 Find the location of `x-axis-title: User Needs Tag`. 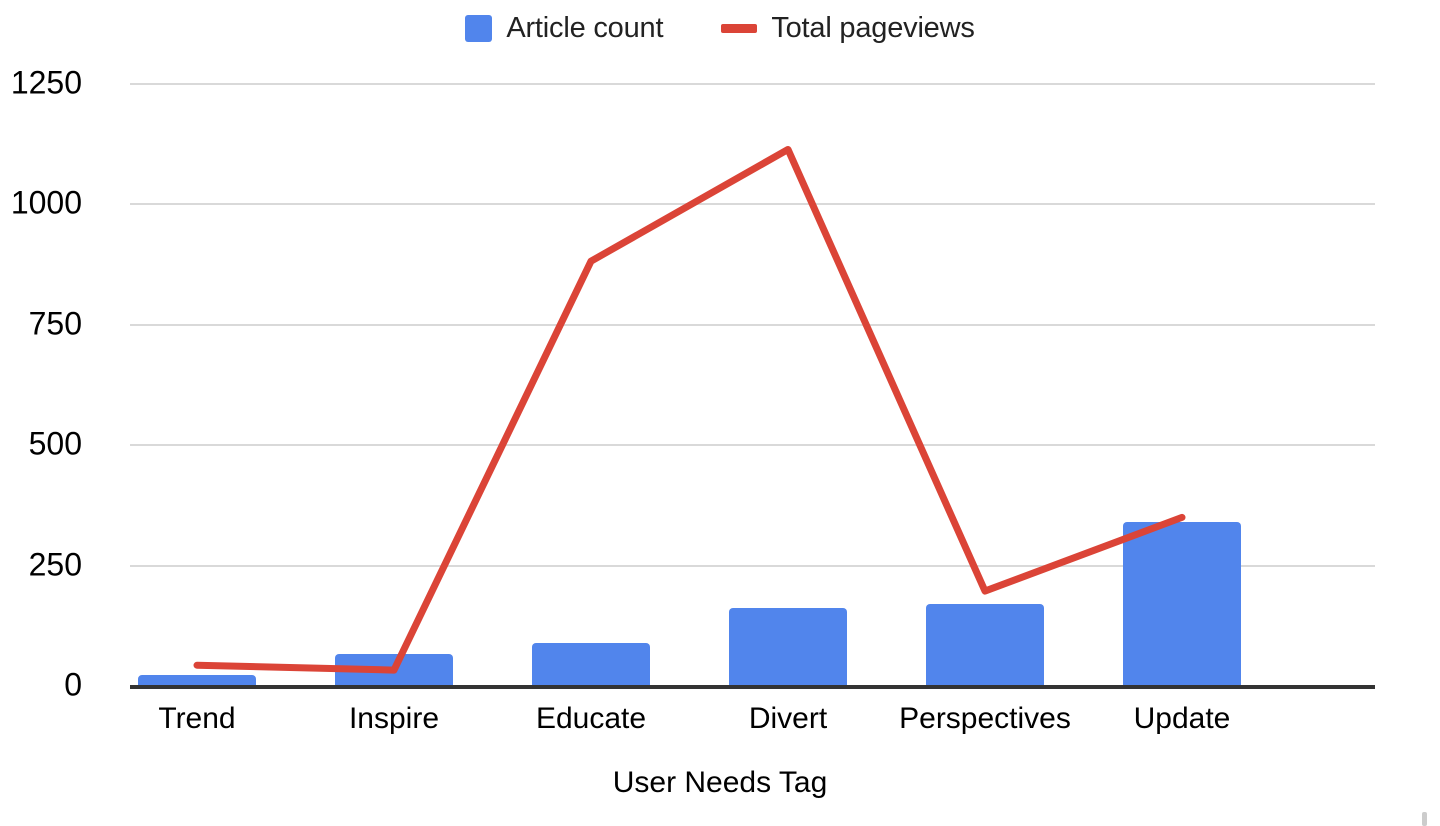

x-axis-title: User Needs Tag is located at coordinates (720, 782).